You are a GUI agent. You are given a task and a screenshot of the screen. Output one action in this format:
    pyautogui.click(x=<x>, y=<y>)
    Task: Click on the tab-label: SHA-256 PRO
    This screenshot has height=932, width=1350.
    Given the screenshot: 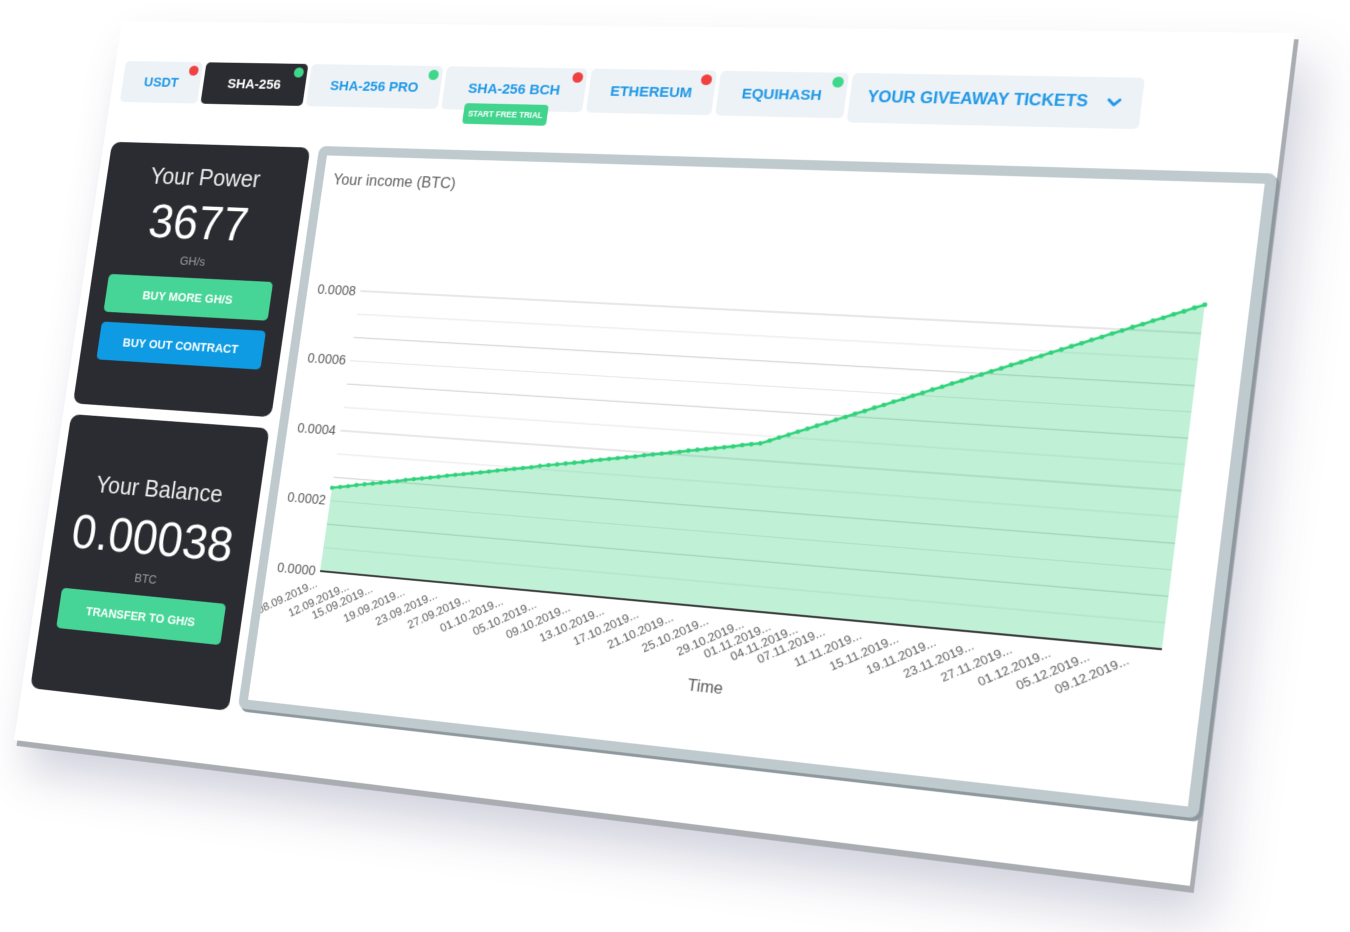 What is the action you would take?
    pyautogui.click(x=374, y=86)
    